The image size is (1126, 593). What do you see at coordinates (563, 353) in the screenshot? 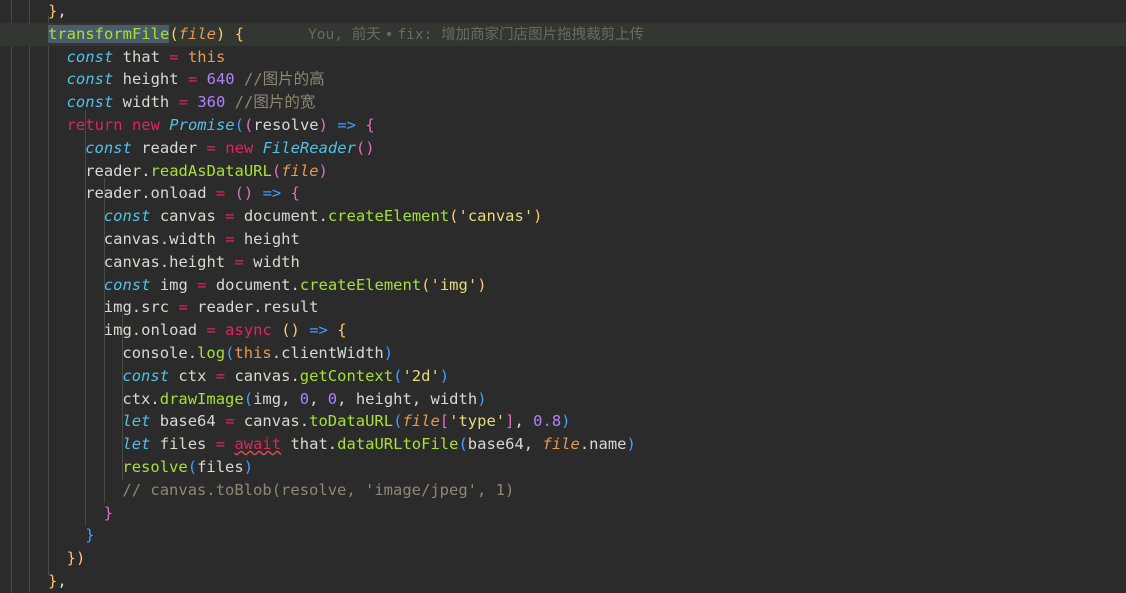
I see `code-line: console.log(this.clientWidth)` at bounding box center [563, 353].